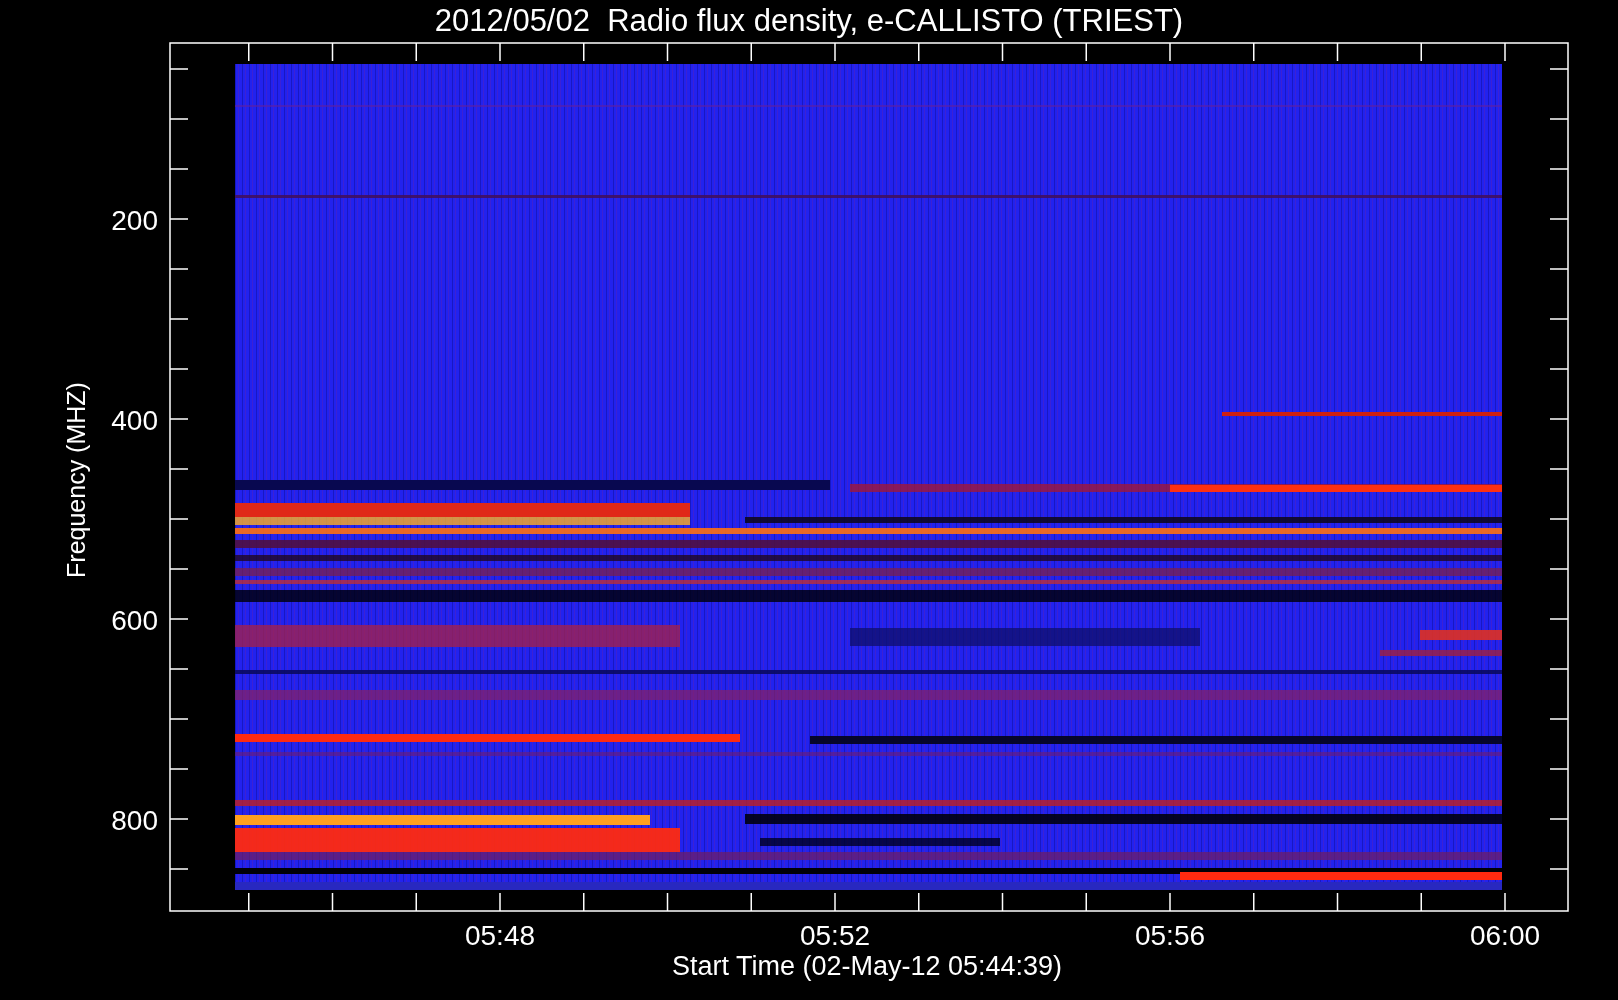 This screenshot has height=1000, width=1618. What do you see at coordinates (1505, 935) in the screenshot?
I see `x-tick-label: 06:00` at bounding box center [1505, 935].